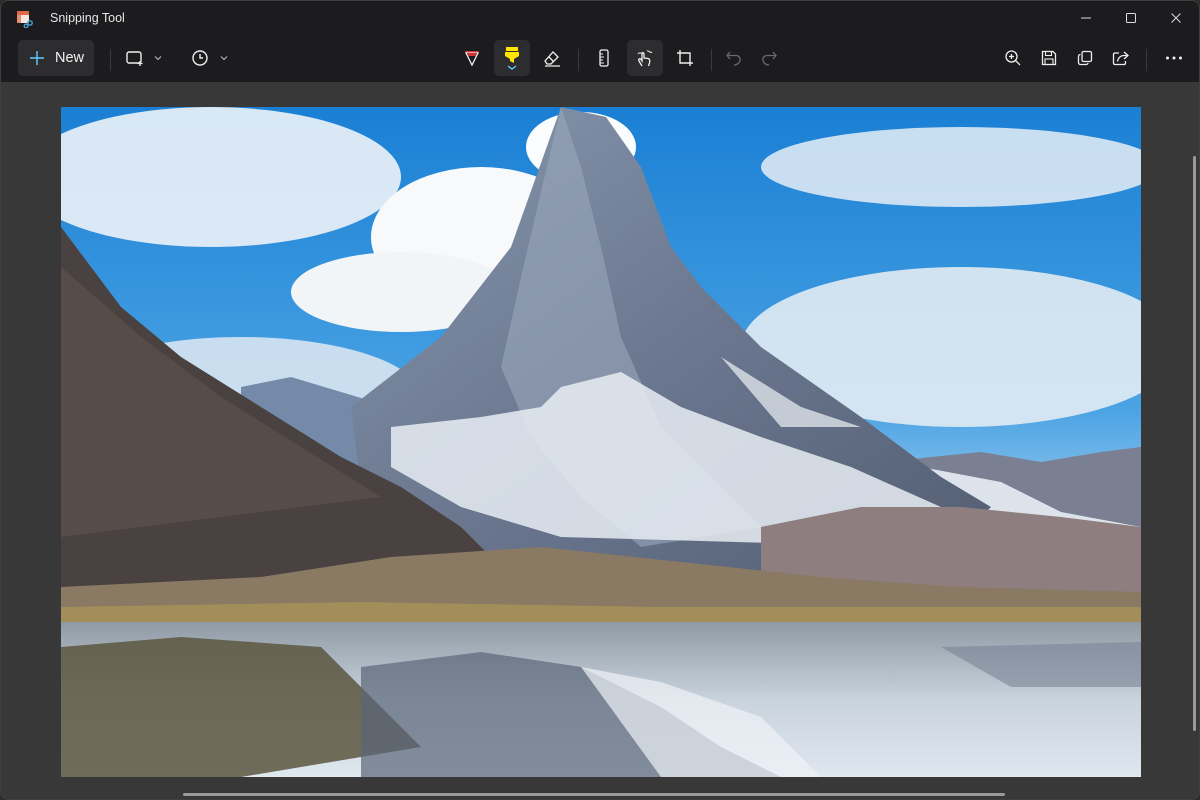 The image size is (1200, 800). I want to click on share-icon, so click(1120, 58).